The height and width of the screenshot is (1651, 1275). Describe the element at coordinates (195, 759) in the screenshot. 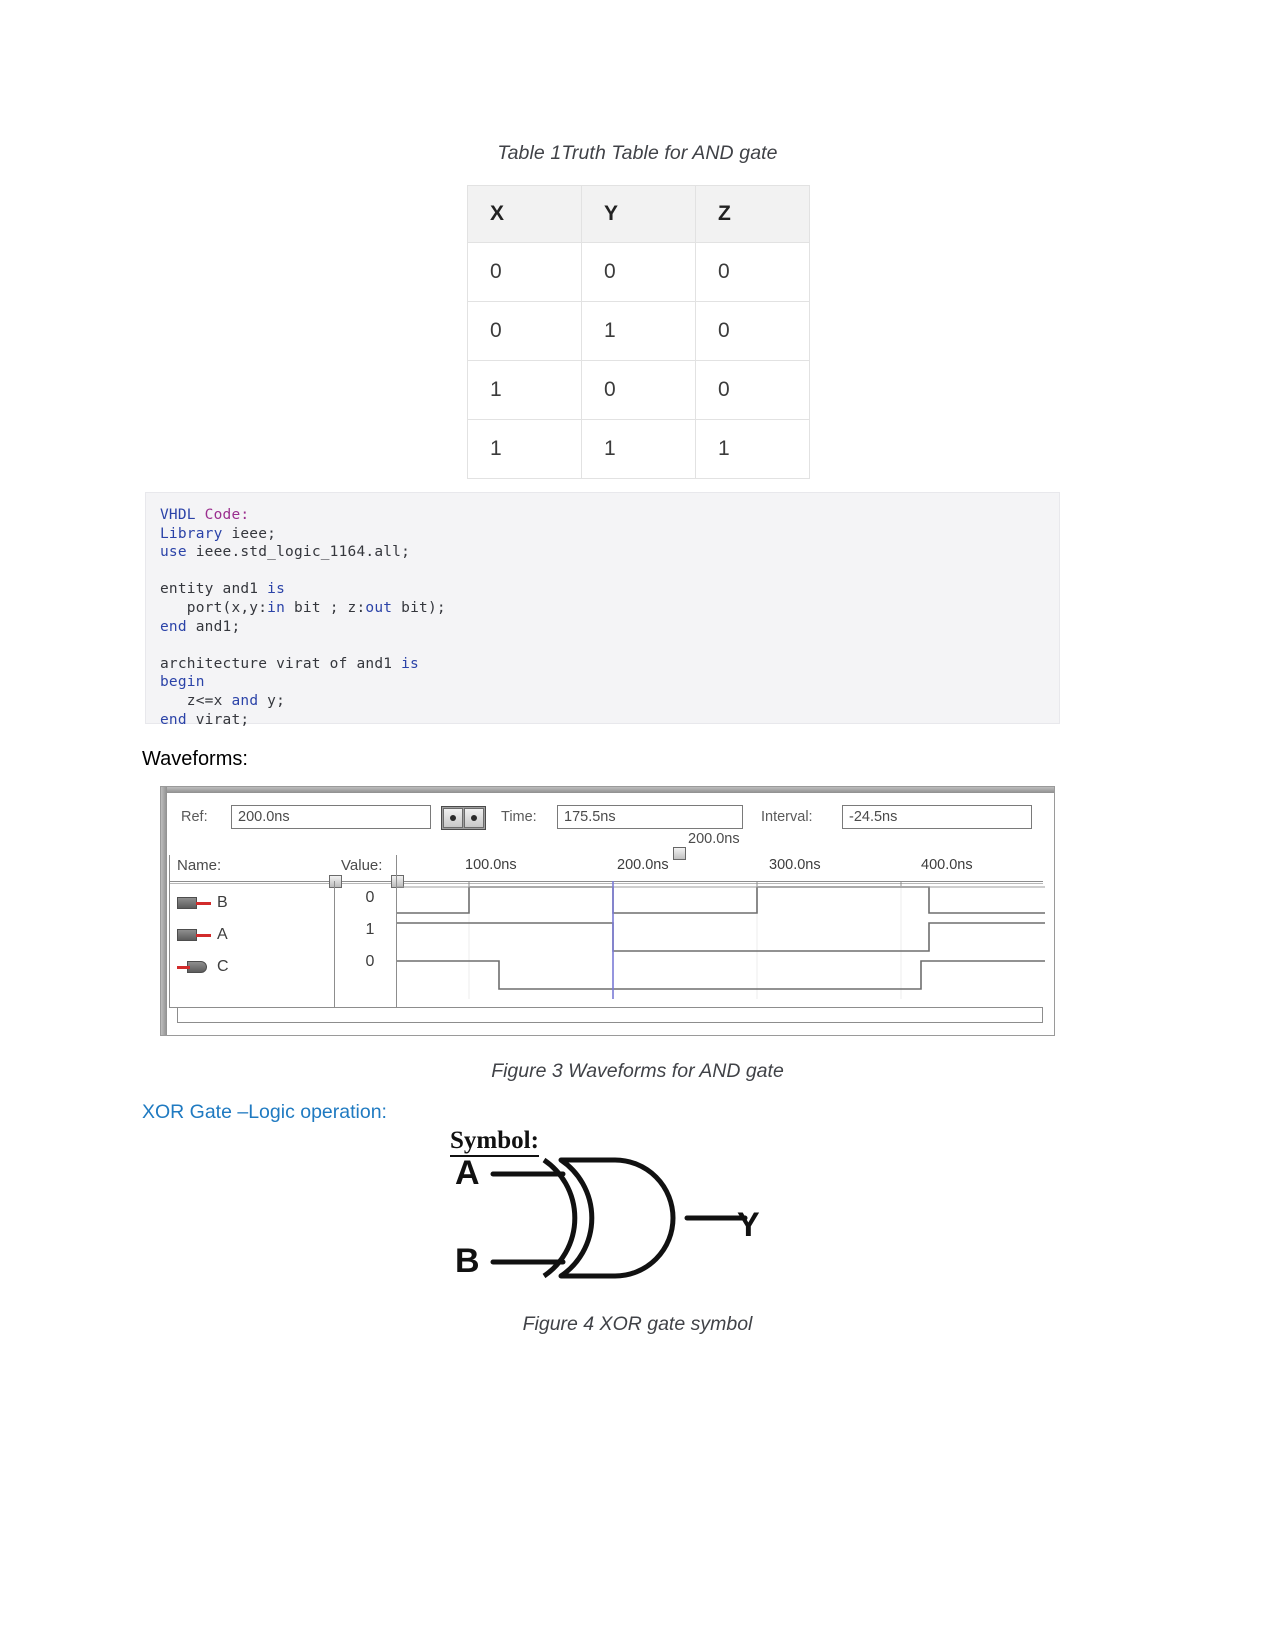

I see `waveforms-section-label: Waveforms:` at that location.